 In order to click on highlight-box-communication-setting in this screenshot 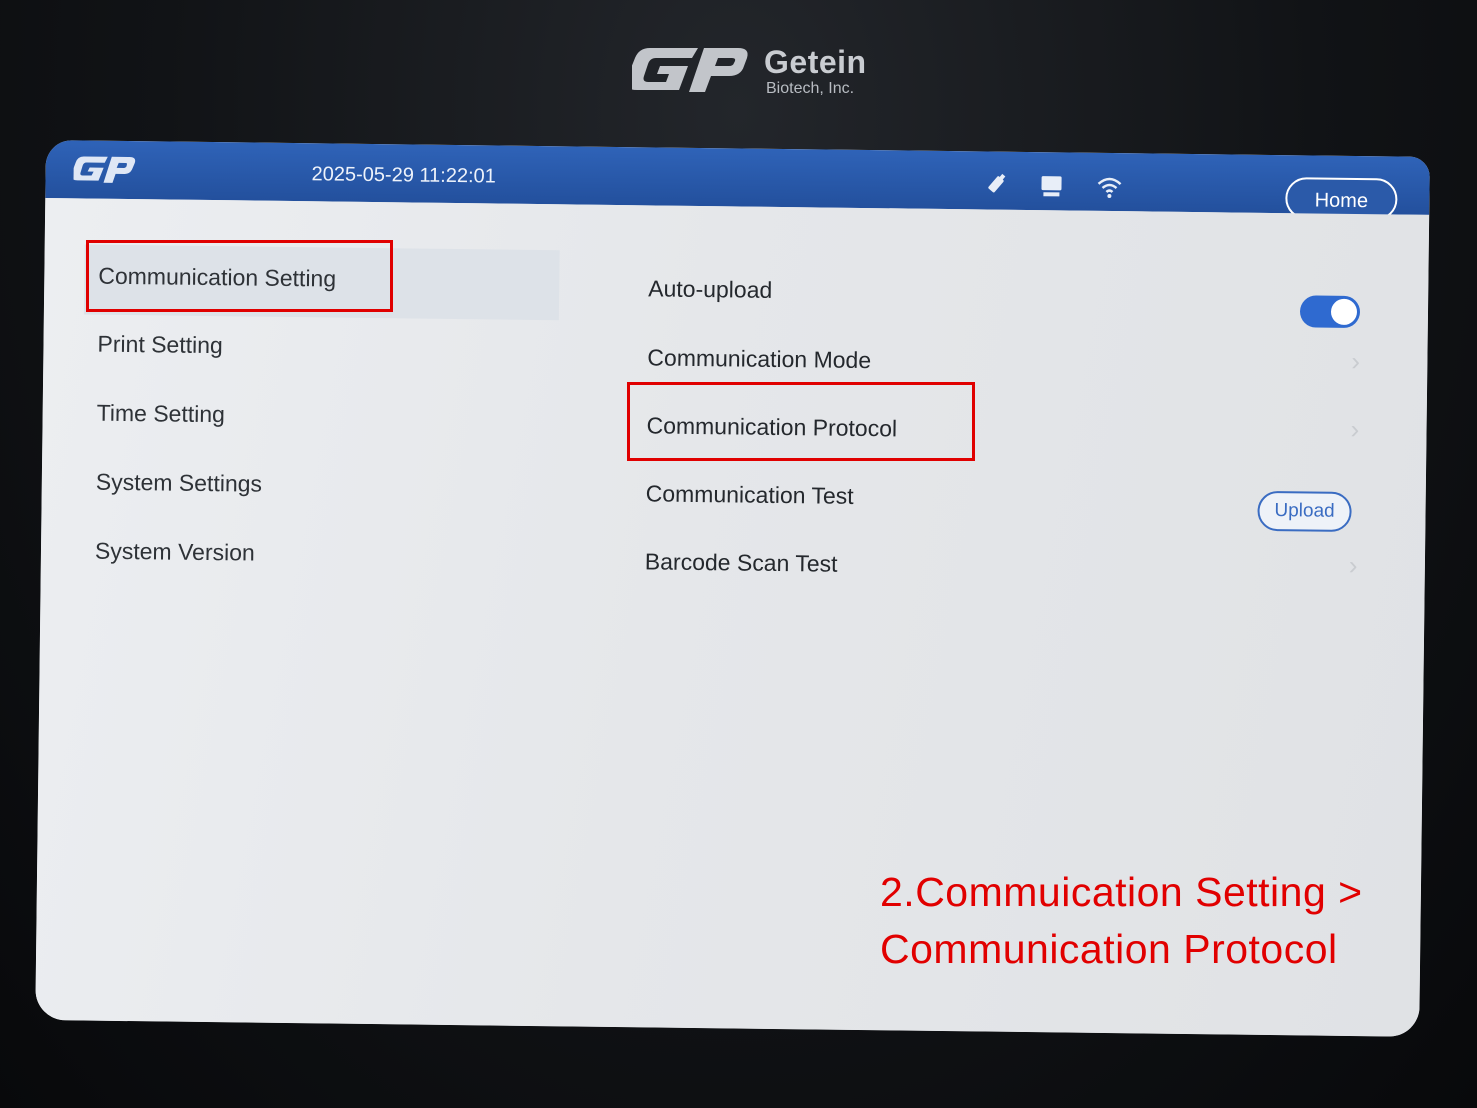, I will do `click(239, 276)`.